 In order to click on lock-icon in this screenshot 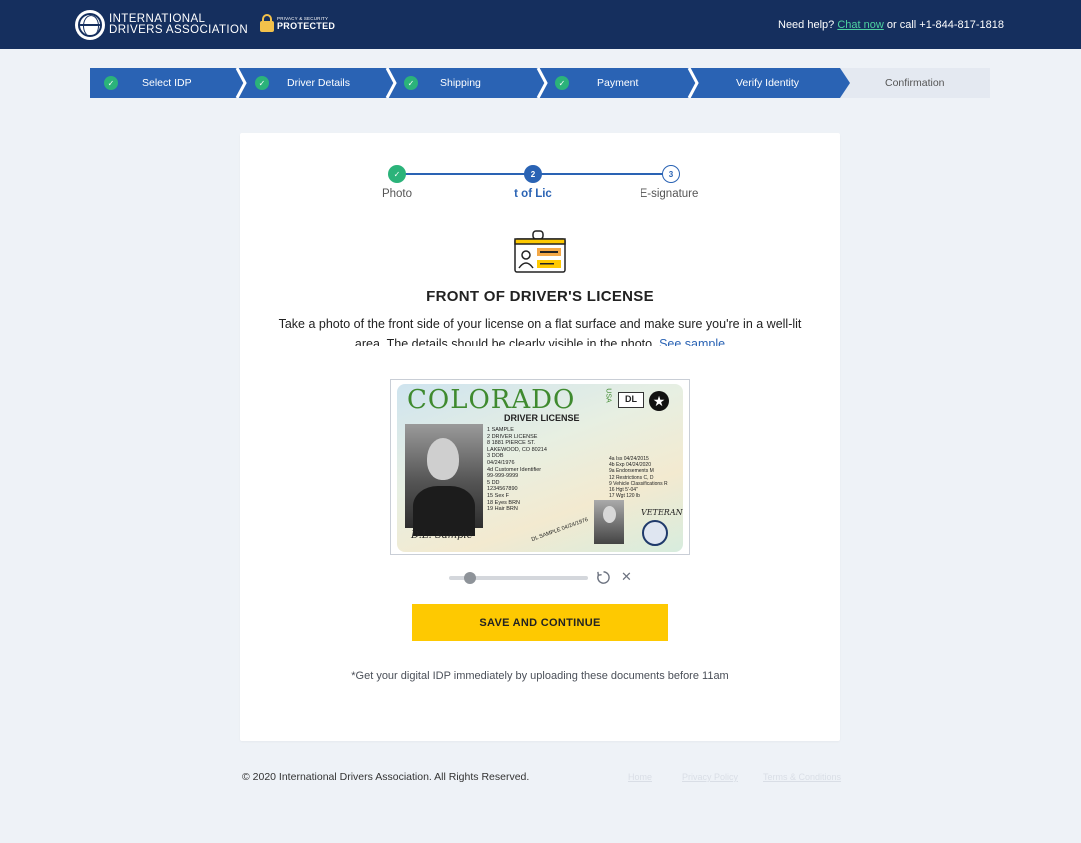, I will do `click(267, 23)`.